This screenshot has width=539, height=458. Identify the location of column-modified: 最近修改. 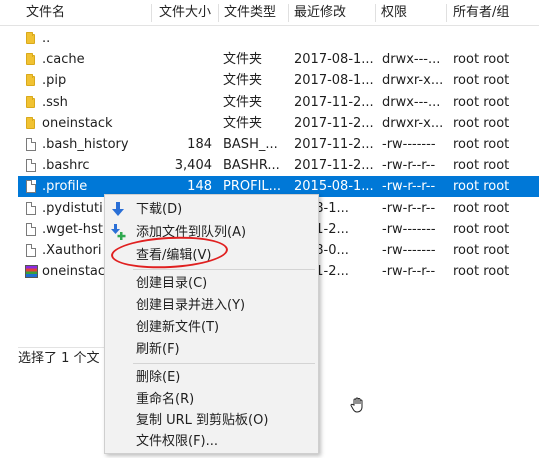
(334, 13).